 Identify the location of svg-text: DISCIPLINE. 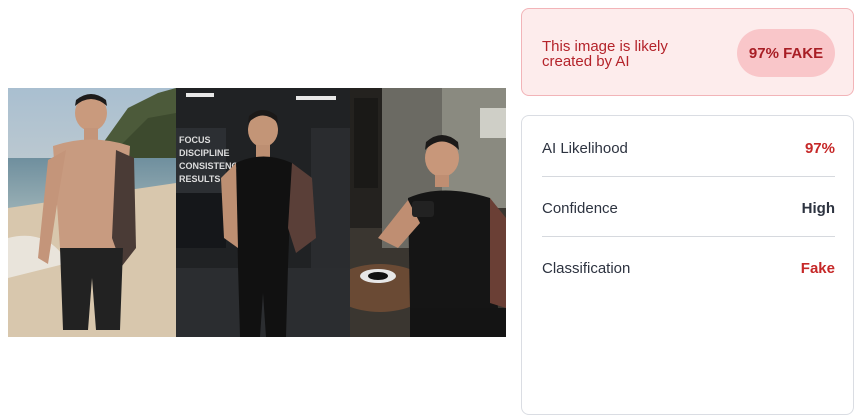
(204, 153).